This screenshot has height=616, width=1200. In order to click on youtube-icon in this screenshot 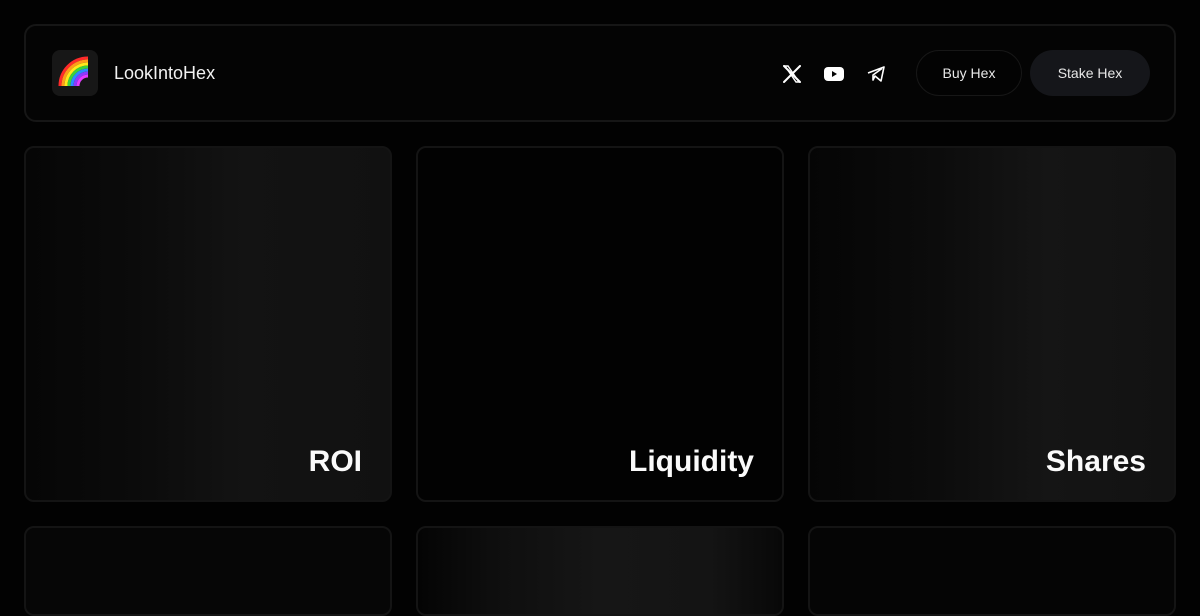, I will do `click(834, 74)`.